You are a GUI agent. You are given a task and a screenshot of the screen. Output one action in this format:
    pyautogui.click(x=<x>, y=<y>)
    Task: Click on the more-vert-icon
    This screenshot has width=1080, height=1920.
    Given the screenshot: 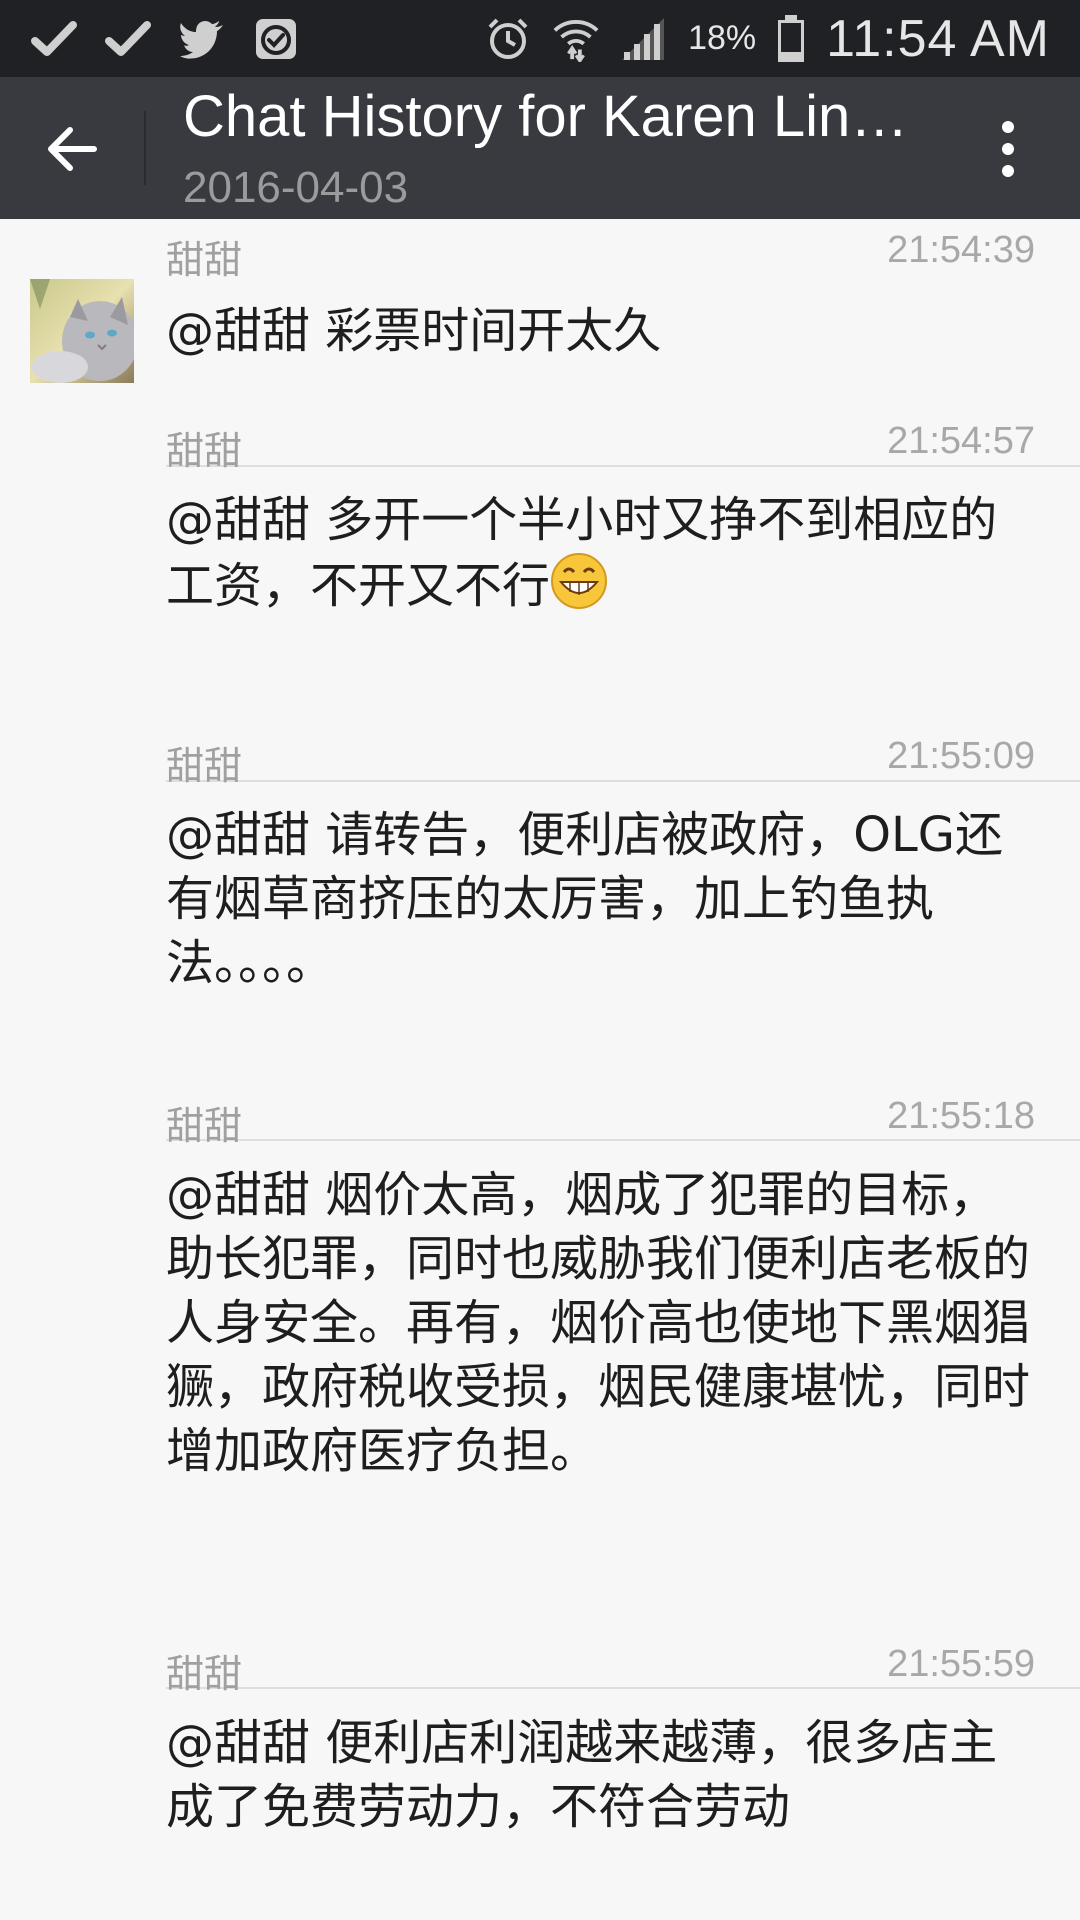 What is the action you would take?
    pyautogui.click(x=1008, y=149)
    